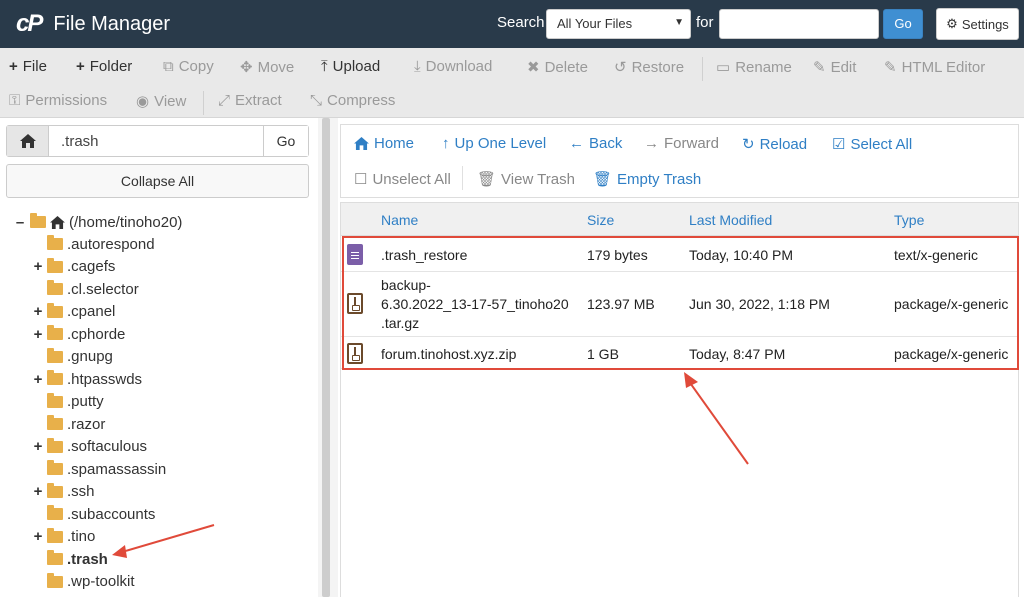 Image resolution: width=1024 pixels, height=597 pixels. I want to click on tree-folder-label: .gnupg, so click(90, 356).